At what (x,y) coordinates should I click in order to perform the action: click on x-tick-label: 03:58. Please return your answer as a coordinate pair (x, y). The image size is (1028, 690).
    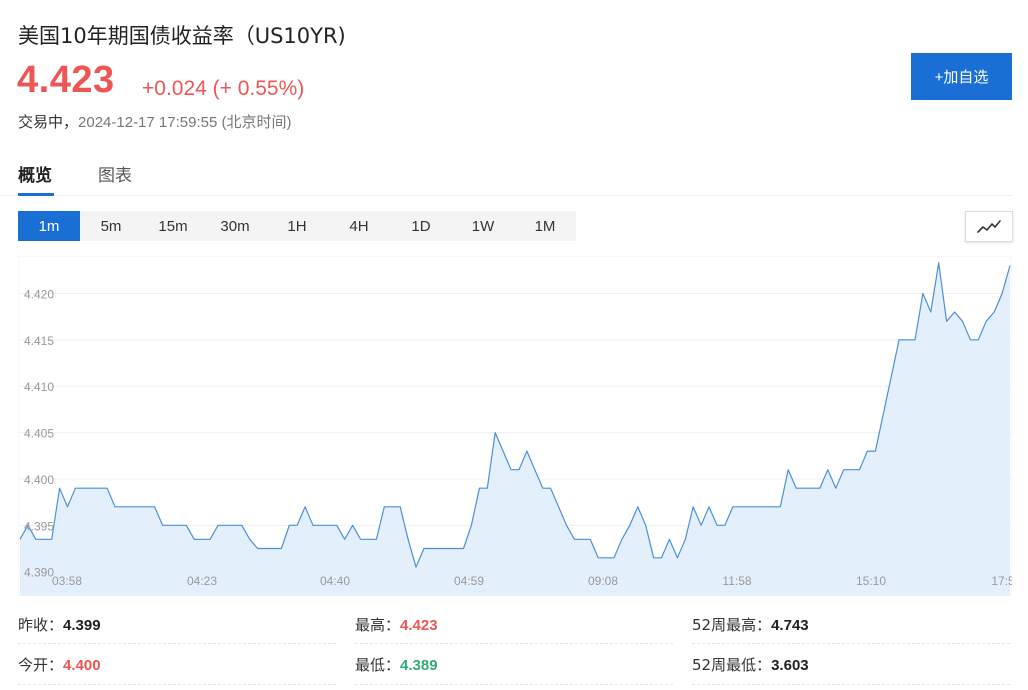
    Looking at the image, I should click on (67, 581).